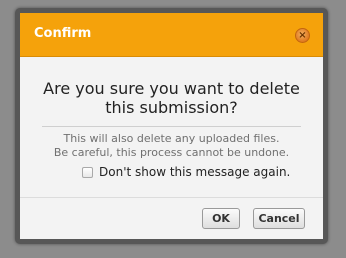  Describe the element at coordinates (221, 218) in the screenshot. I see `ok-button: OK` at that location.